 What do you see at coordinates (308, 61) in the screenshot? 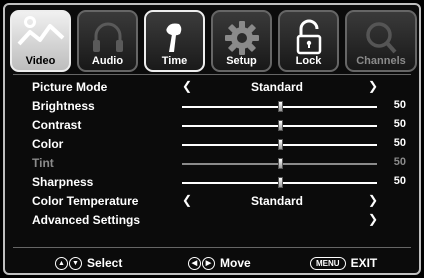
I see `tab-lock-label: Lock` at bounding box center [308, 61].